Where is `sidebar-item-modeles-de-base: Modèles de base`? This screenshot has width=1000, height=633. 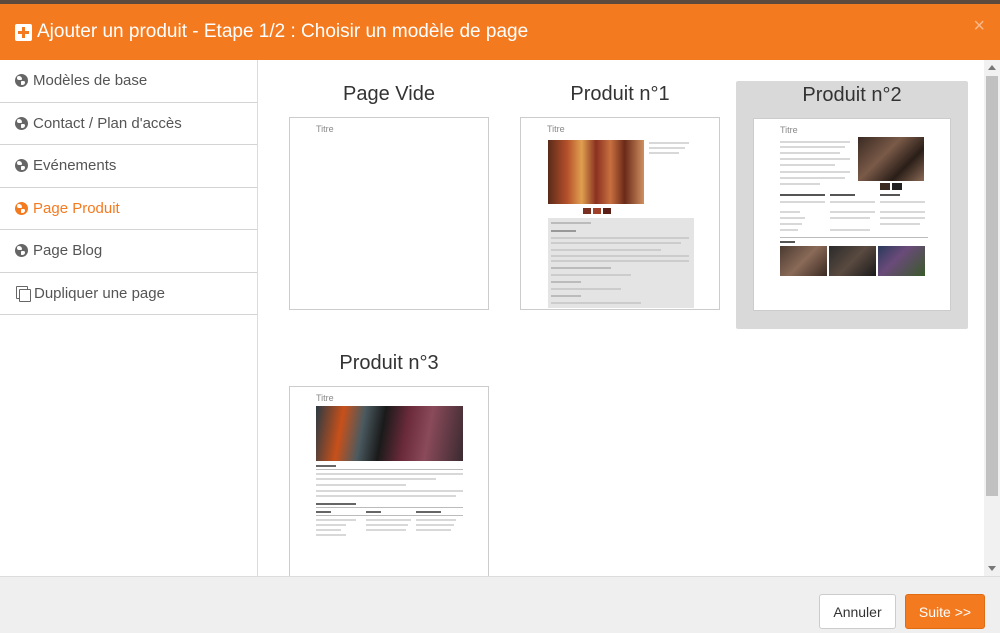
sidebar-item-modeles-de-base: Modèles de base is located at coordinates (128, 81).